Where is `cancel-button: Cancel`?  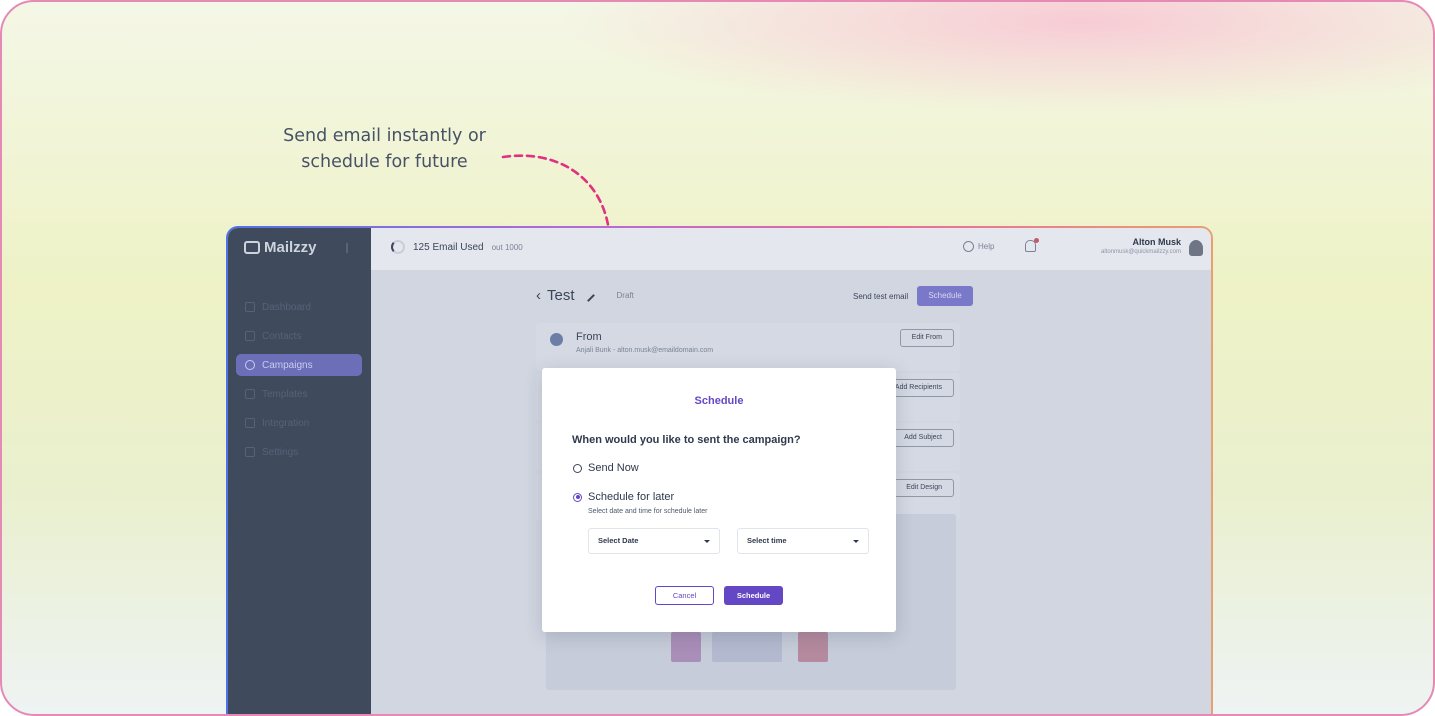
cancel-button: Cancel is located at coordinates (684, 595).